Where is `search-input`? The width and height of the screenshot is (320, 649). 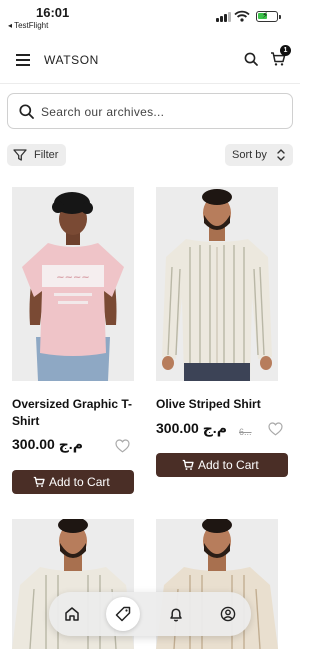
search-input is located at coordinates (161, 112).